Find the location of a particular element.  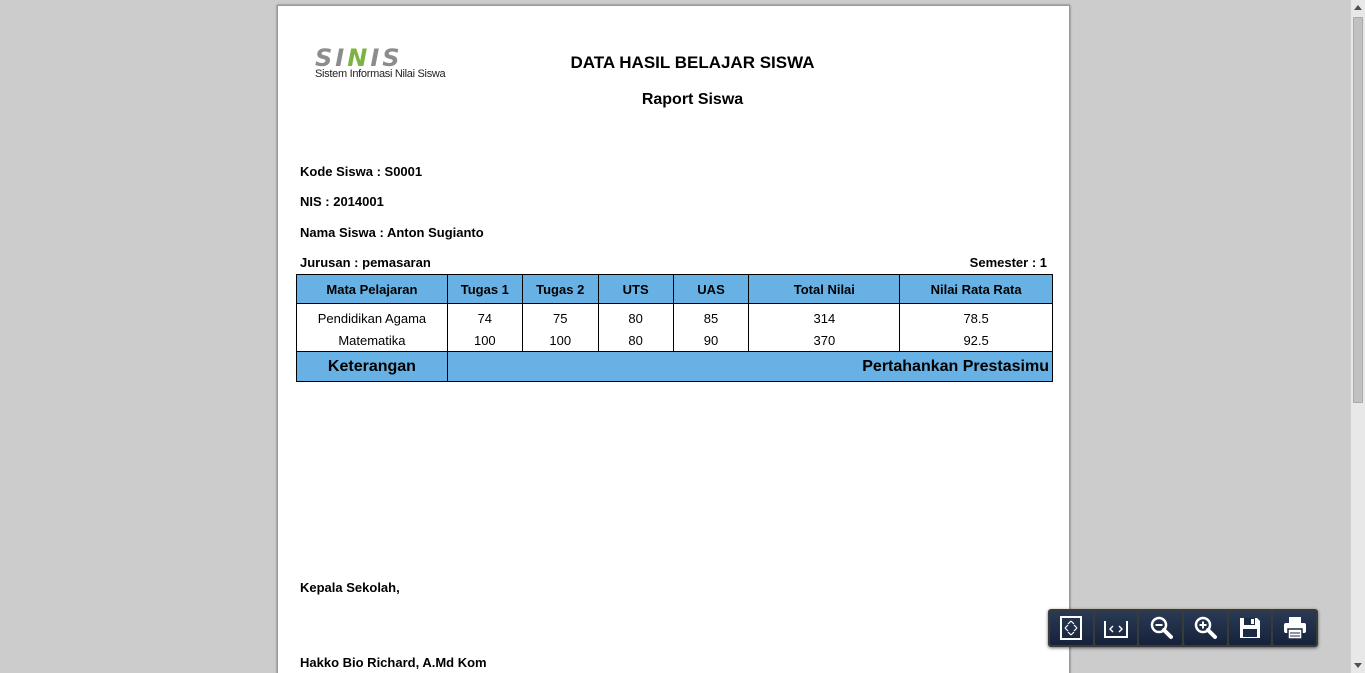

zoom-in-button is located at coordinates (1205, 628).